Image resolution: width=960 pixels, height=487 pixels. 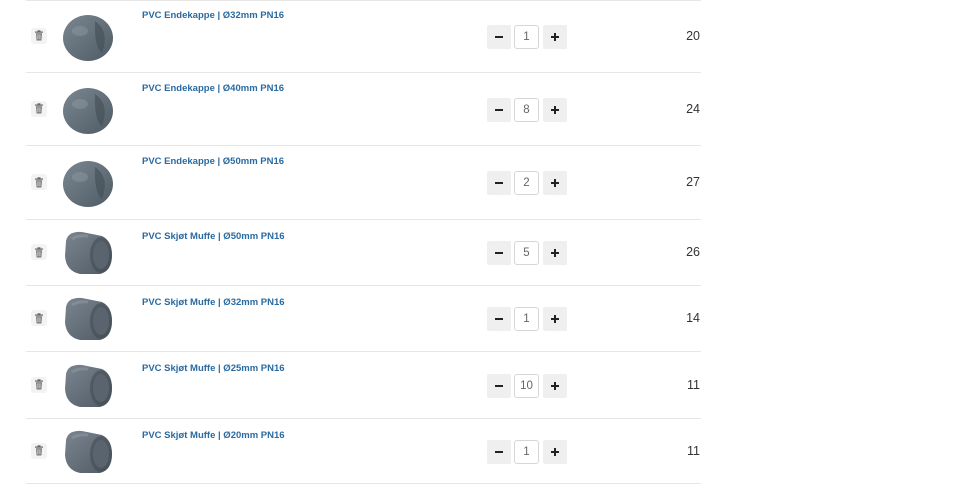 I want to click on cart-row: PVC Skjøt Muffe | Ø32mm PN16 1 14, so click(x=363, y=319).